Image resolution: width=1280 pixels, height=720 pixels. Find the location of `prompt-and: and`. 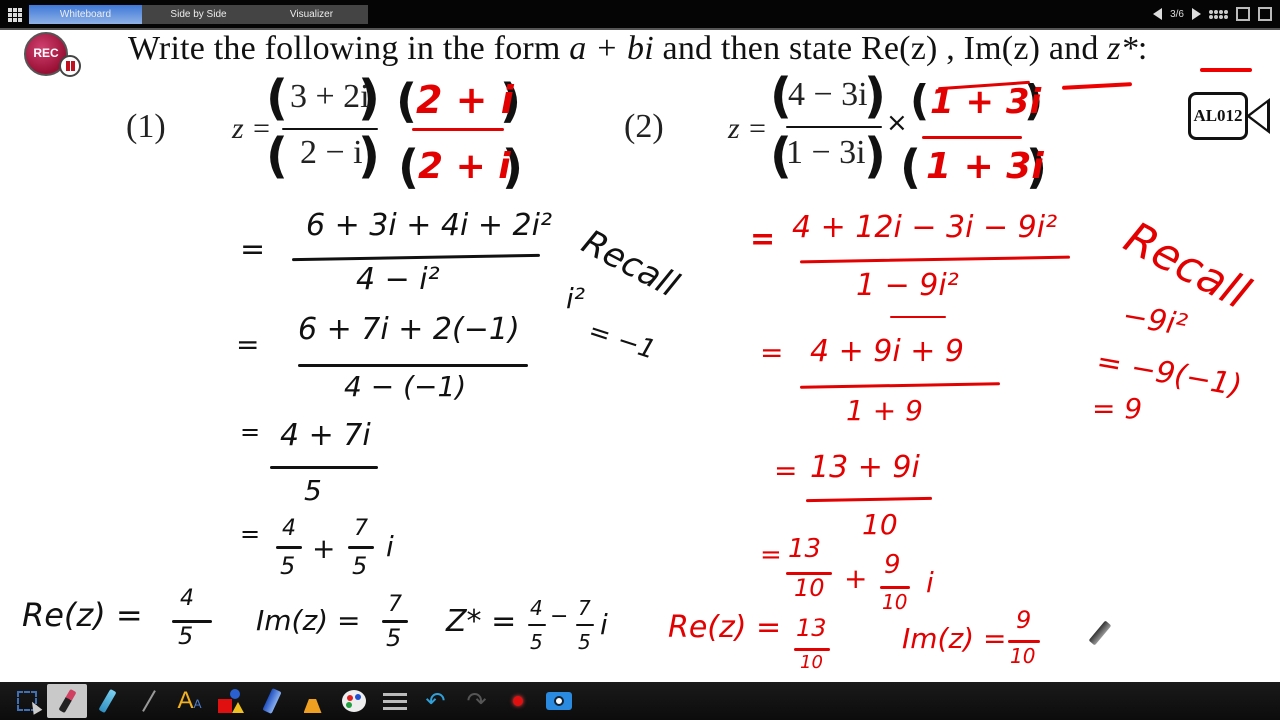

prompt-and: and is located at coordinates (1074, 48).